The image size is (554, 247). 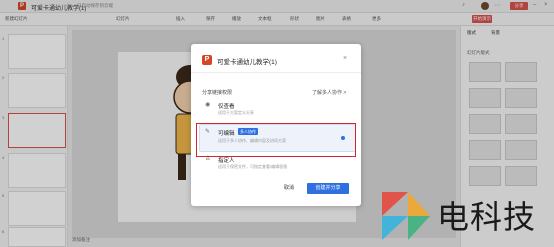 What do you see at coordinates (208, 105) in the screenshot?
I see `eye-icon: ◉` at bounding box center [208, 105].